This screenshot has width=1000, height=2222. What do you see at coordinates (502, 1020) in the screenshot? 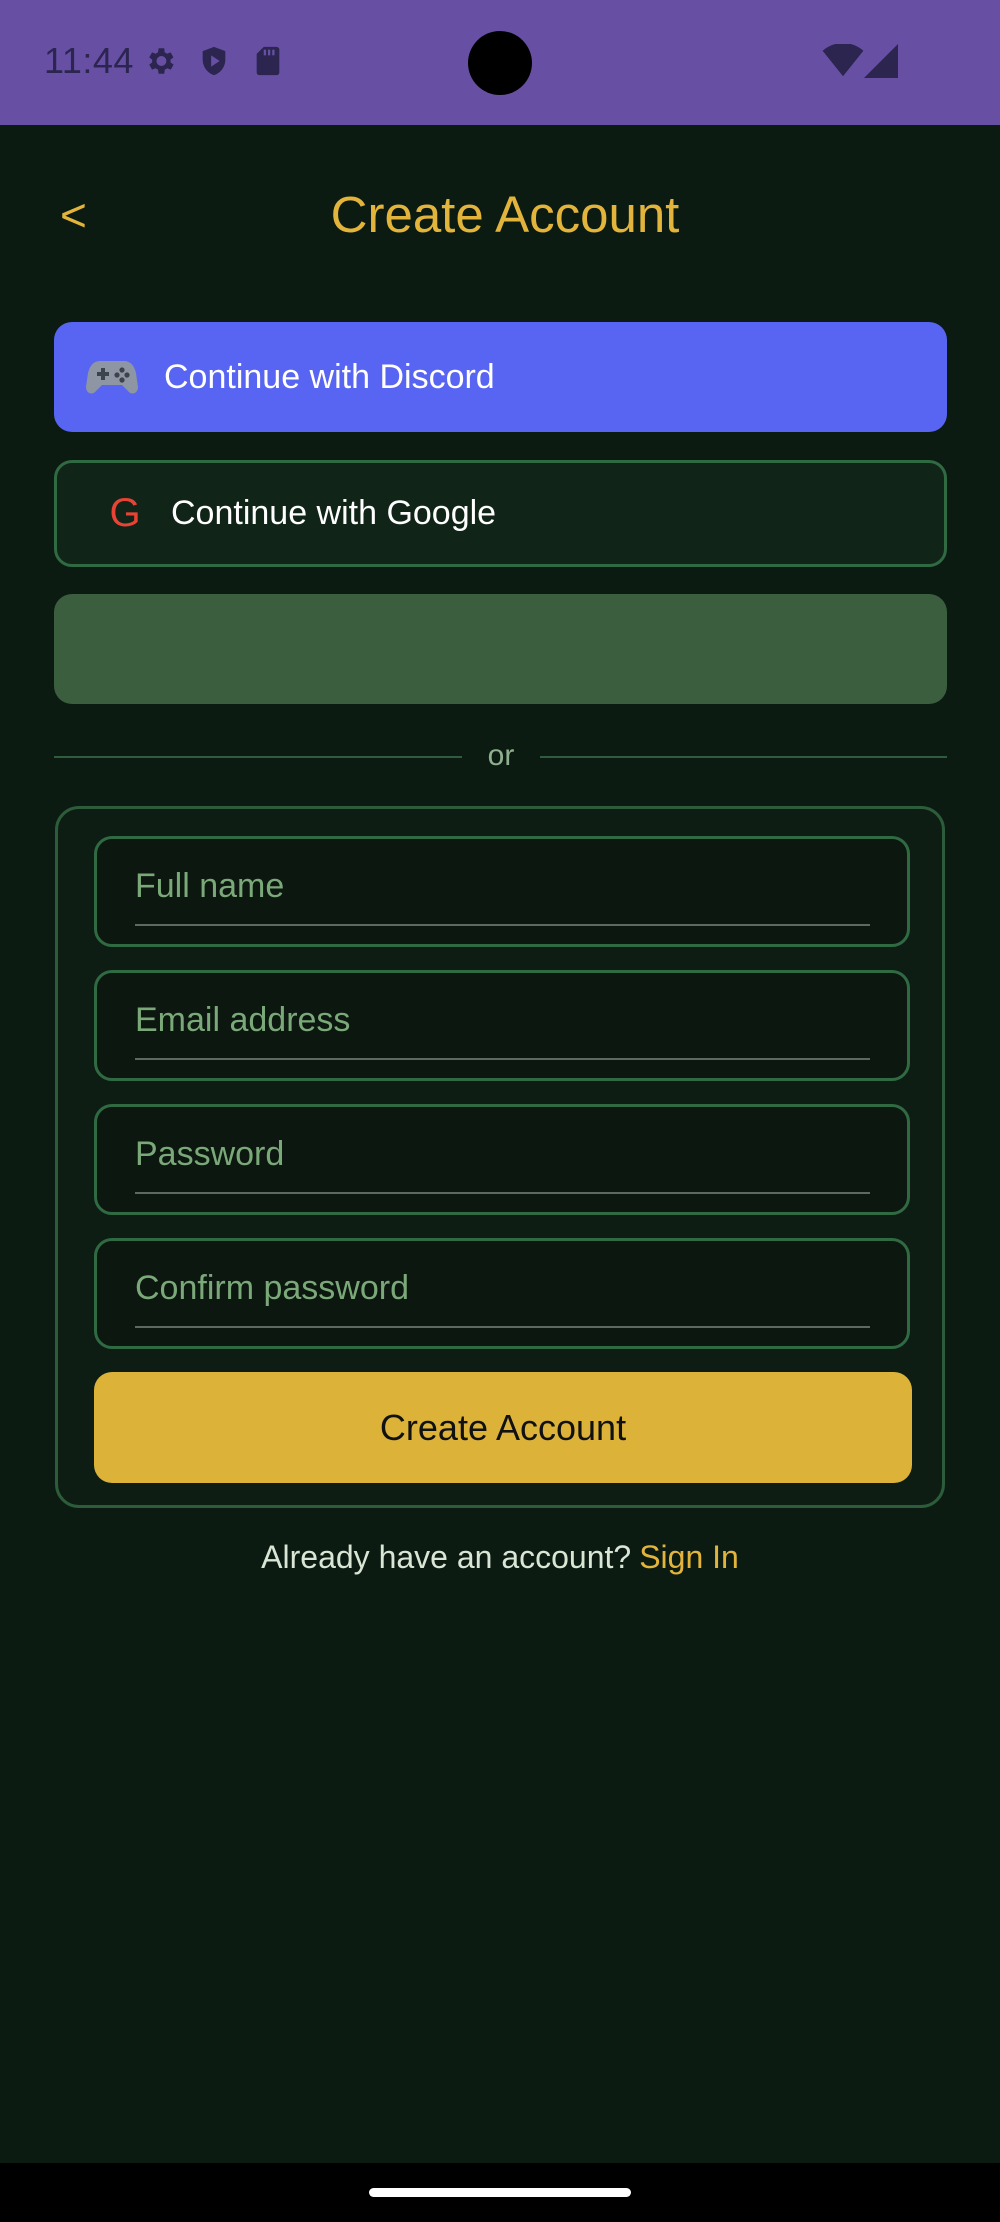
I see `email-input` at bounding box center [502, 1020].